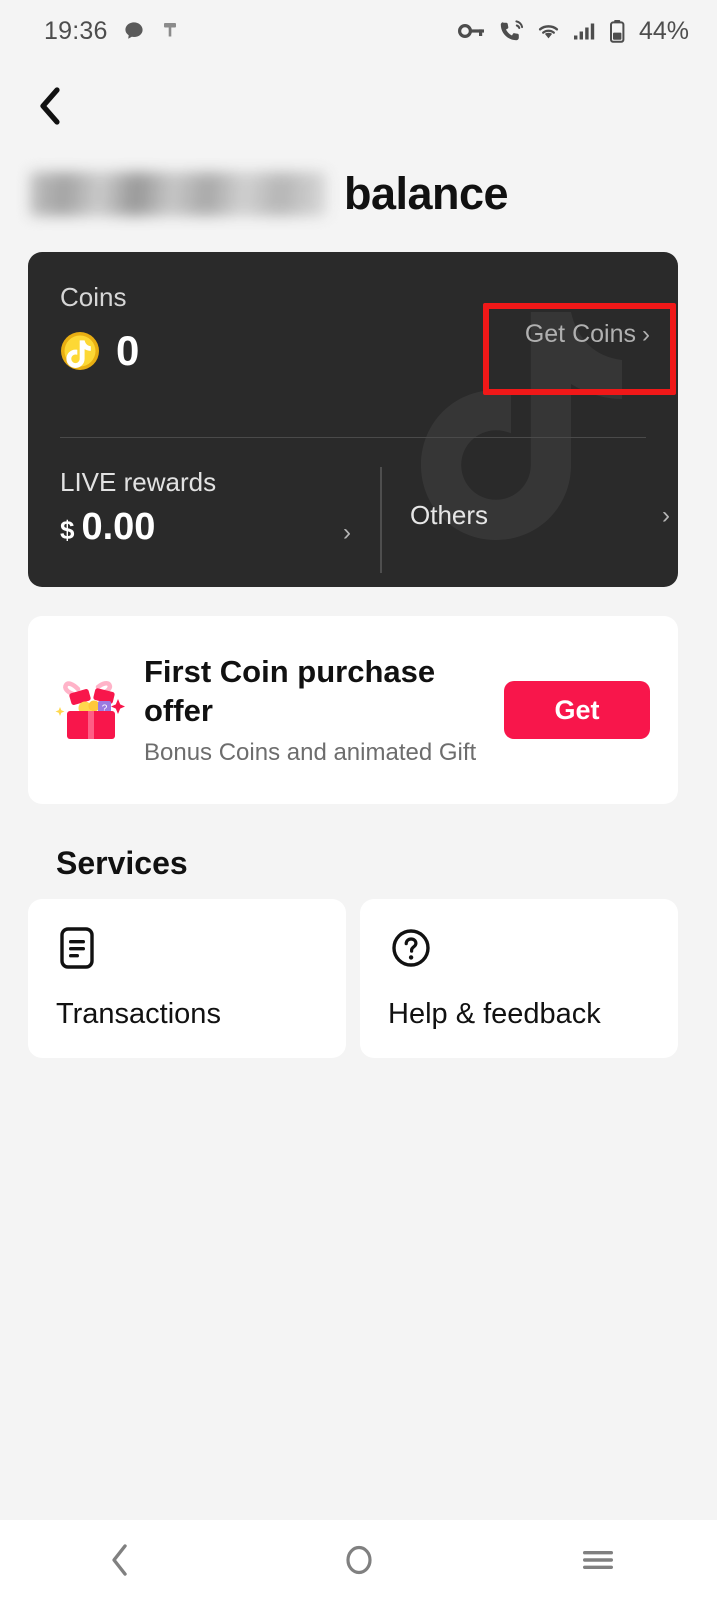  I want to click on document-lines-icon, so click(77, 948).